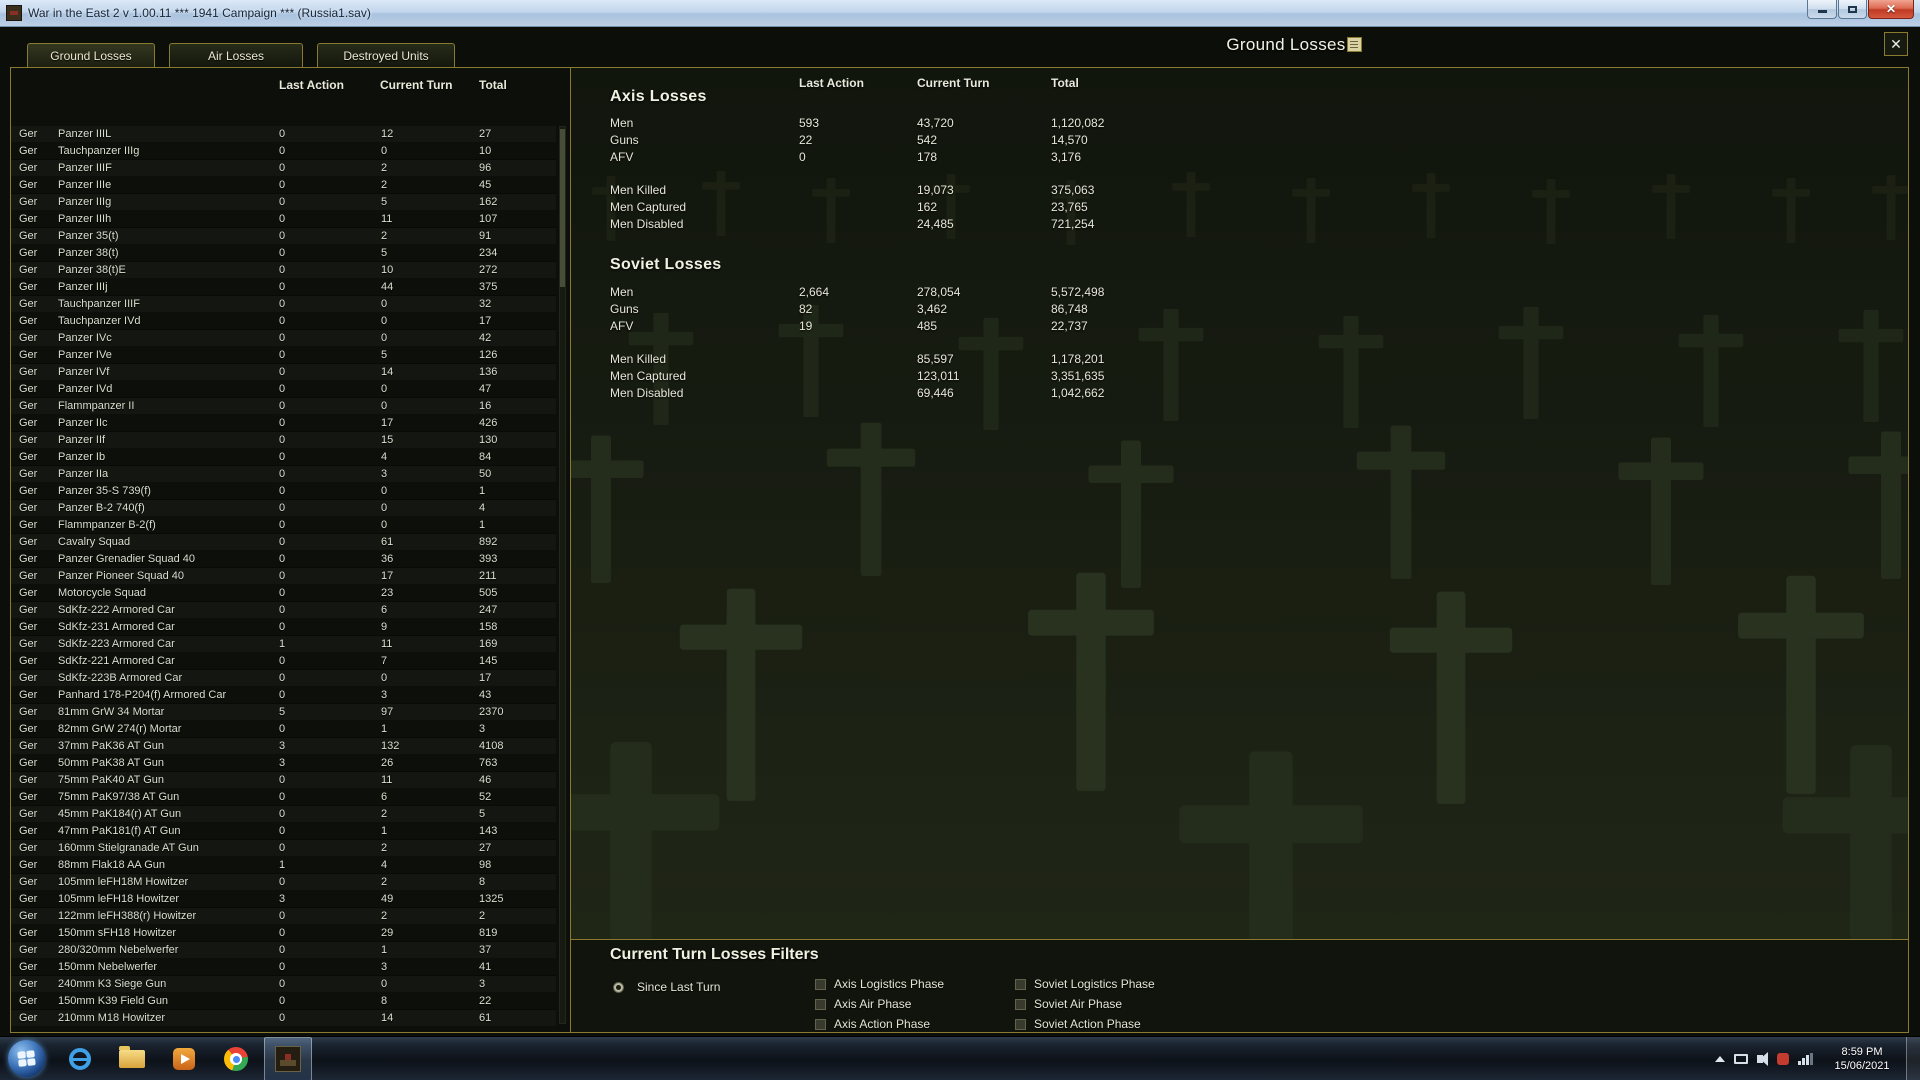  Describe the element at coordinates (1913, 1058) in the screenshot. I see `show-desktop-button` at that location.